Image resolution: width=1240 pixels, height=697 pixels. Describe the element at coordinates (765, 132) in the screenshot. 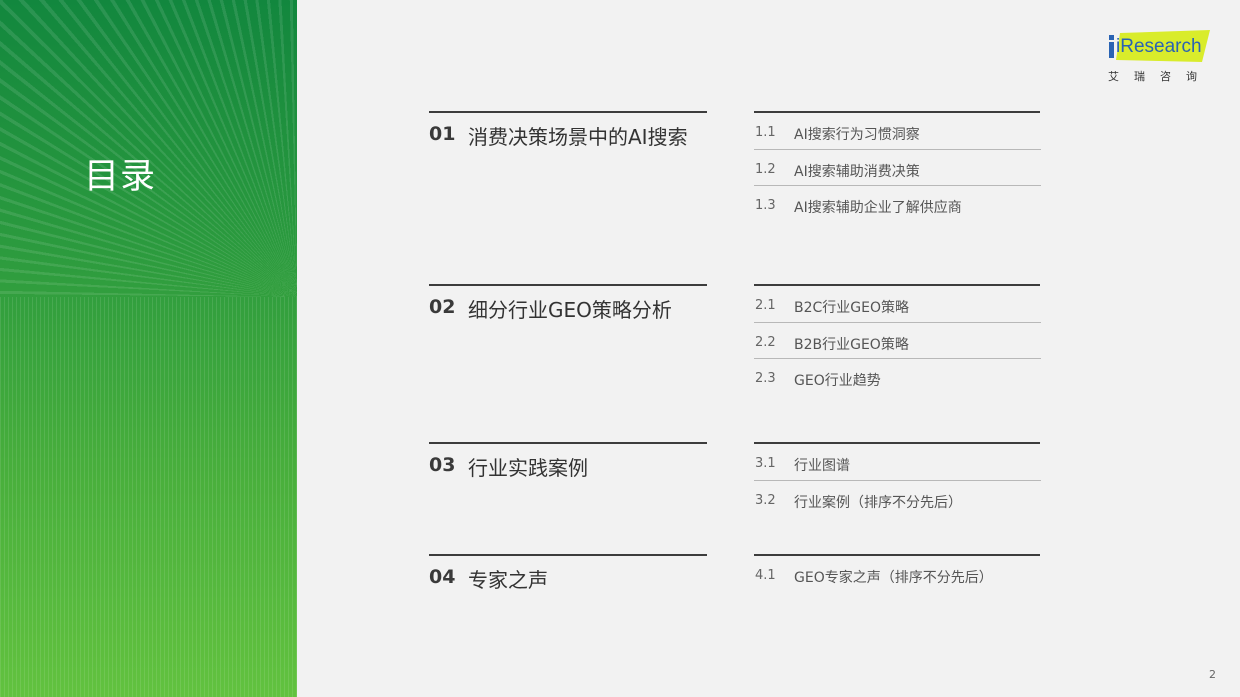

I see `subsection-number: 1.1` at that location.